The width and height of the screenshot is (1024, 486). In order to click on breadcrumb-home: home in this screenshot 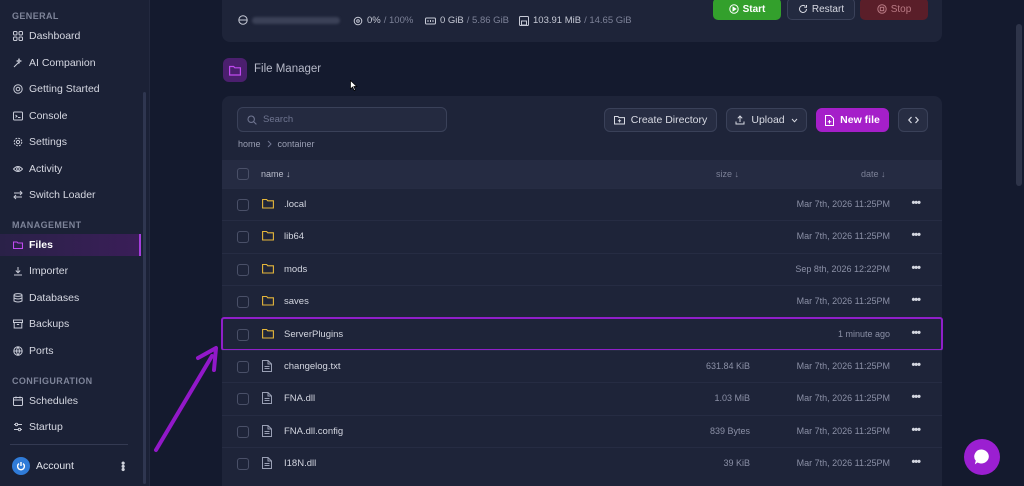, I will do `click(249, 144)`.